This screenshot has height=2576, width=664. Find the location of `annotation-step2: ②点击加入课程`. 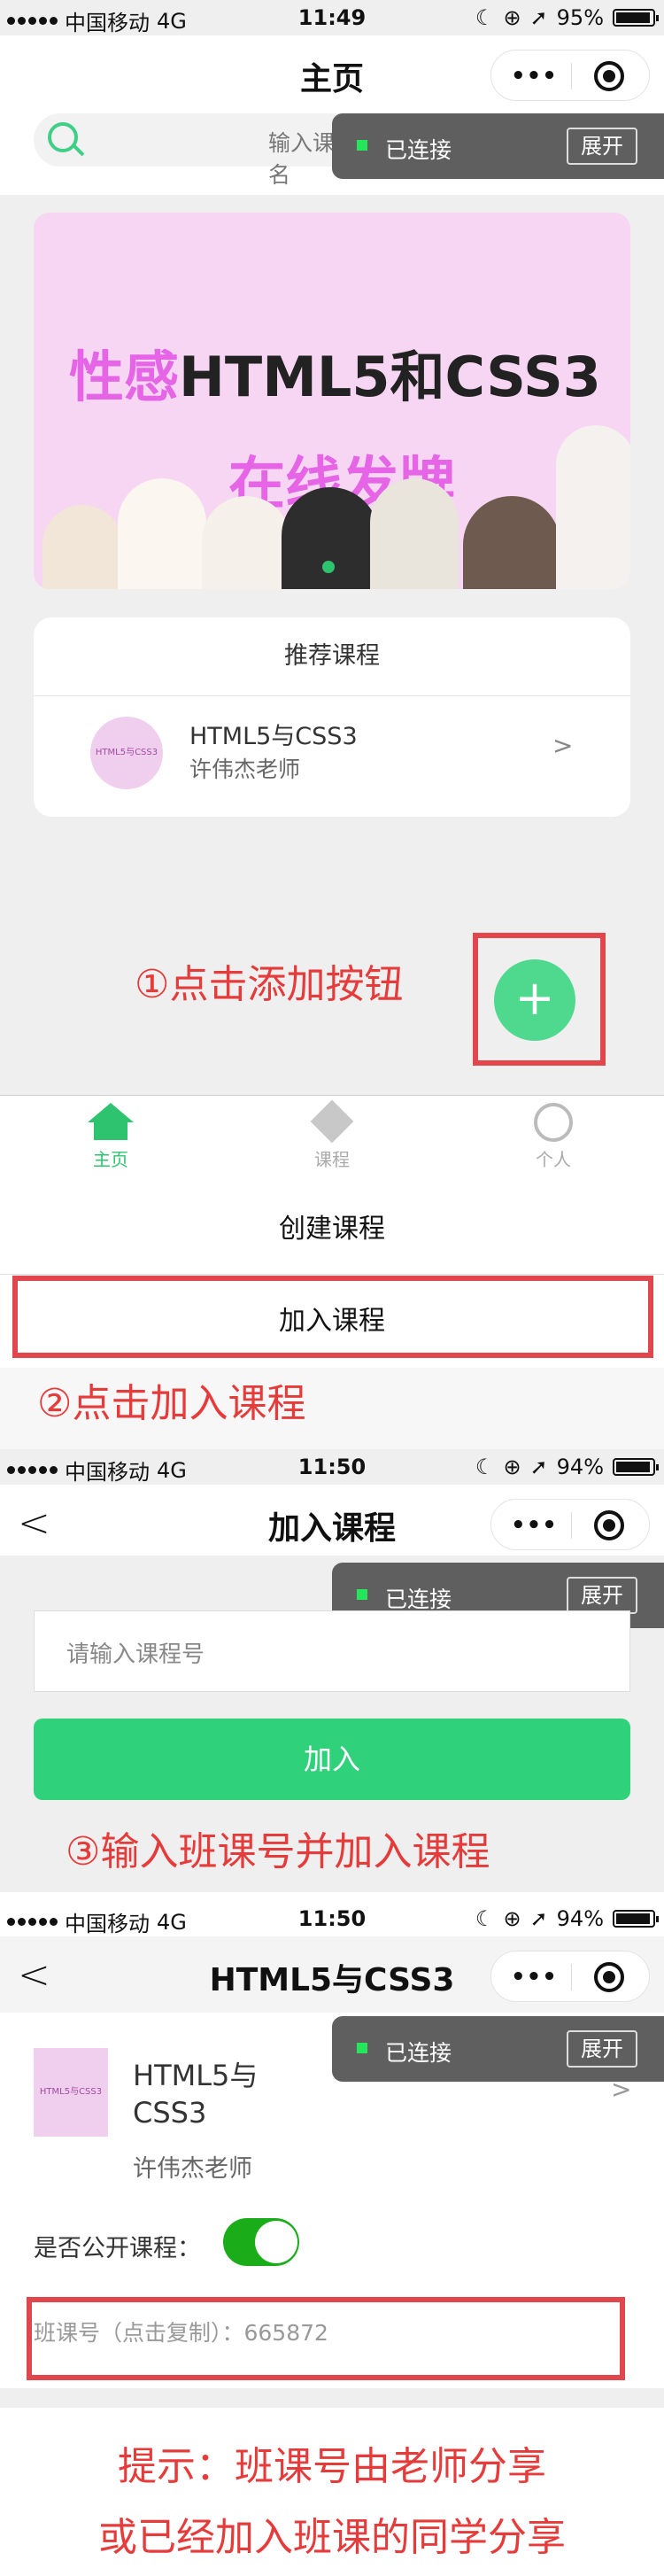

annotation-step2: ②点击加入课程 is located at coordinates (171, 1403).